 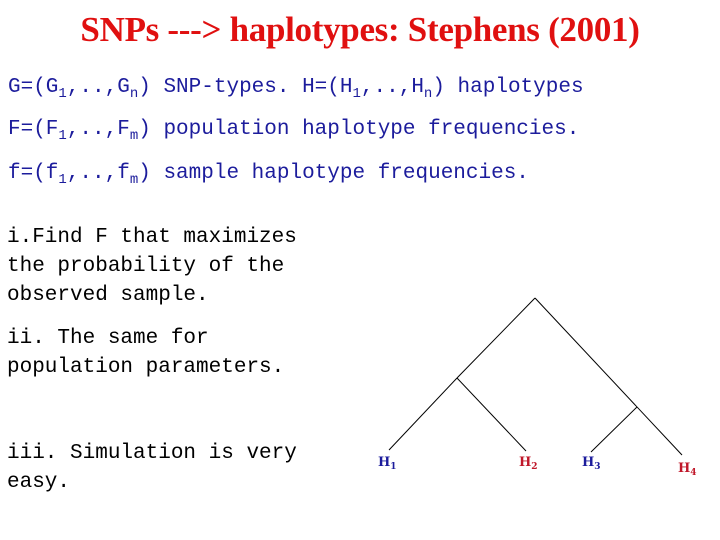 I want to click on branch-root-right, so click(x=608, y=376).